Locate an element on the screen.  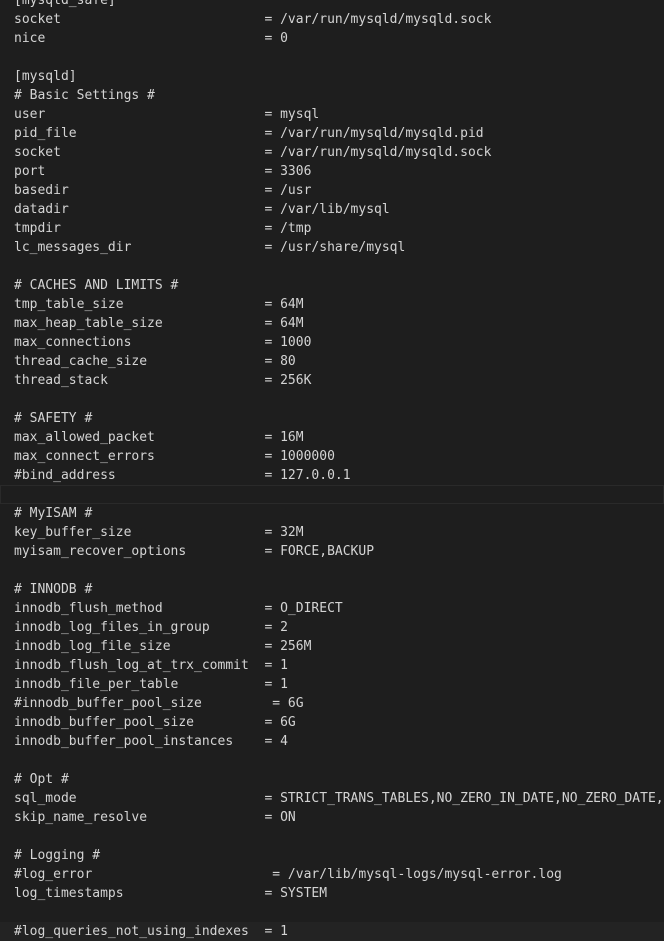
code-line: max_allowed_packet = 16M is located at coordinates (332, 437).